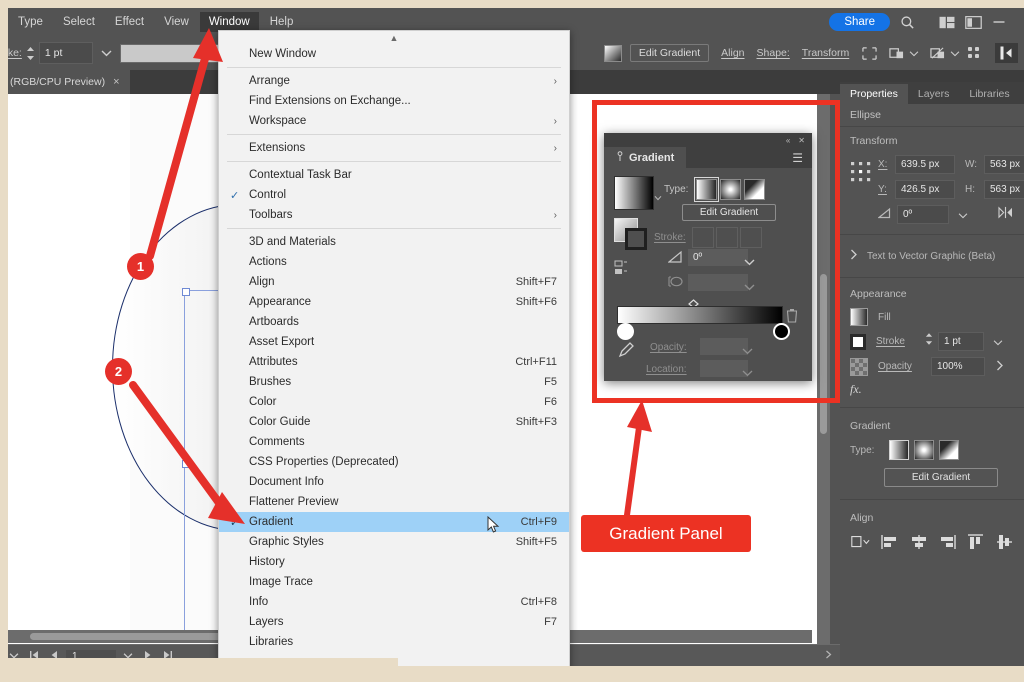  Describe the element at coordinates (899, 450) in the screenshot. I see `linear-gradient-type-button` at that location.